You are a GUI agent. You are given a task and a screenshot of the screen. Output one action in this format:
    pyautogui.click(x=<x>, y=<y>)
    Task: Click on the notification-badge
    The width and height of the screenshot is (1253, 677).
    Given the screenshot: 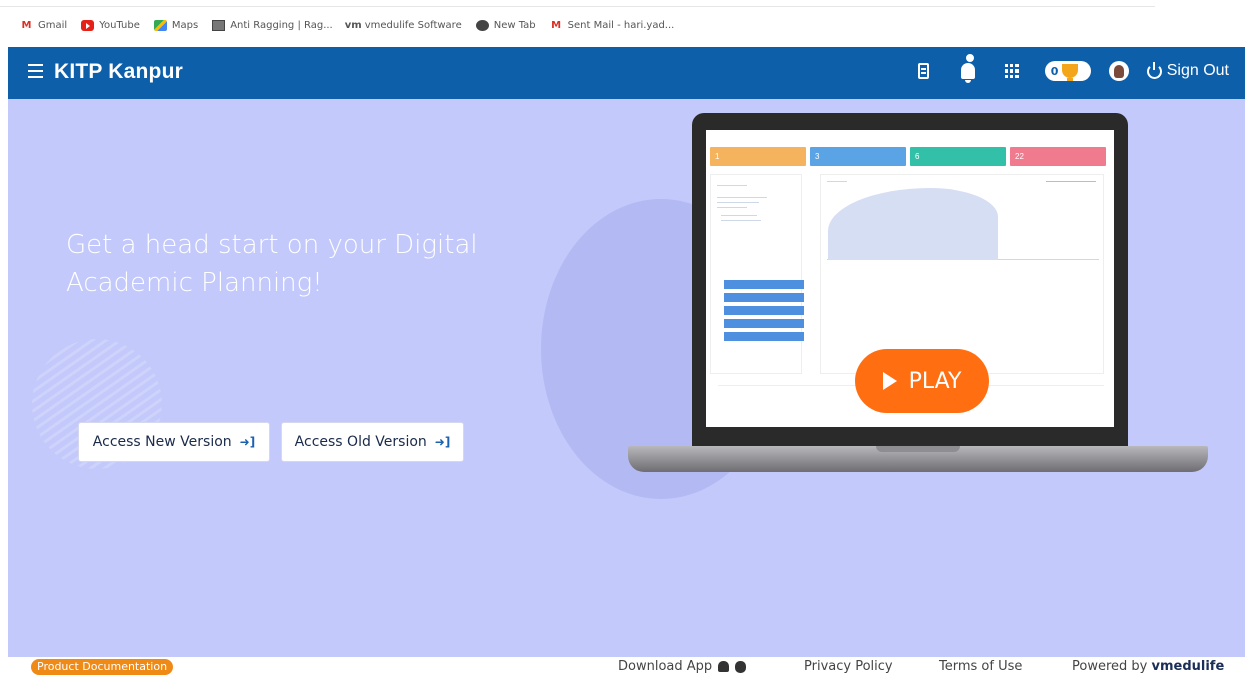 What is the action you would take?
    pyautogui.click(x=969, y=58)
    